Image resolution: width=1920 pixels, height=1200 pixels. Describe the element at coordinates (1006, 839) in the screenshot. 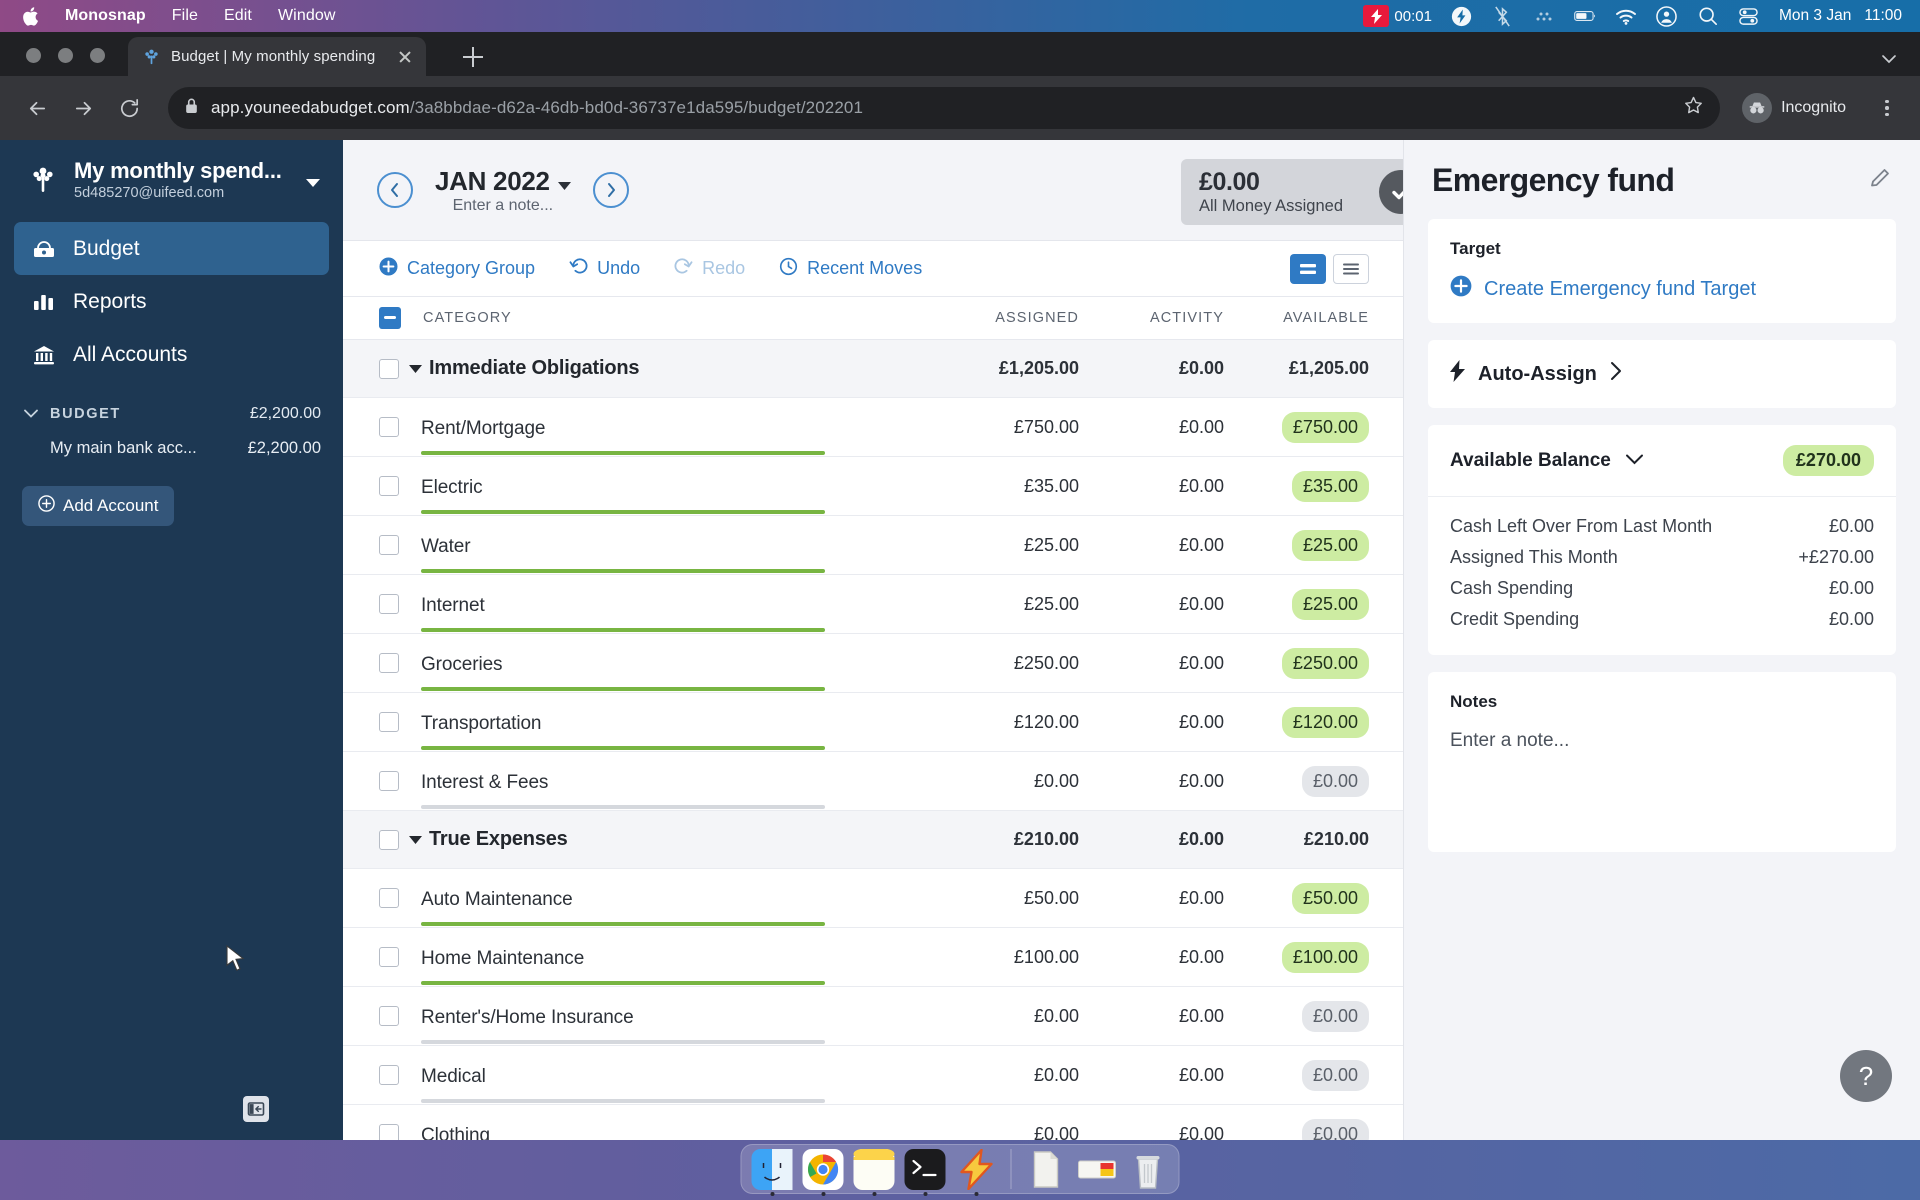

I see `assigned-cell: £210.00` at that location.